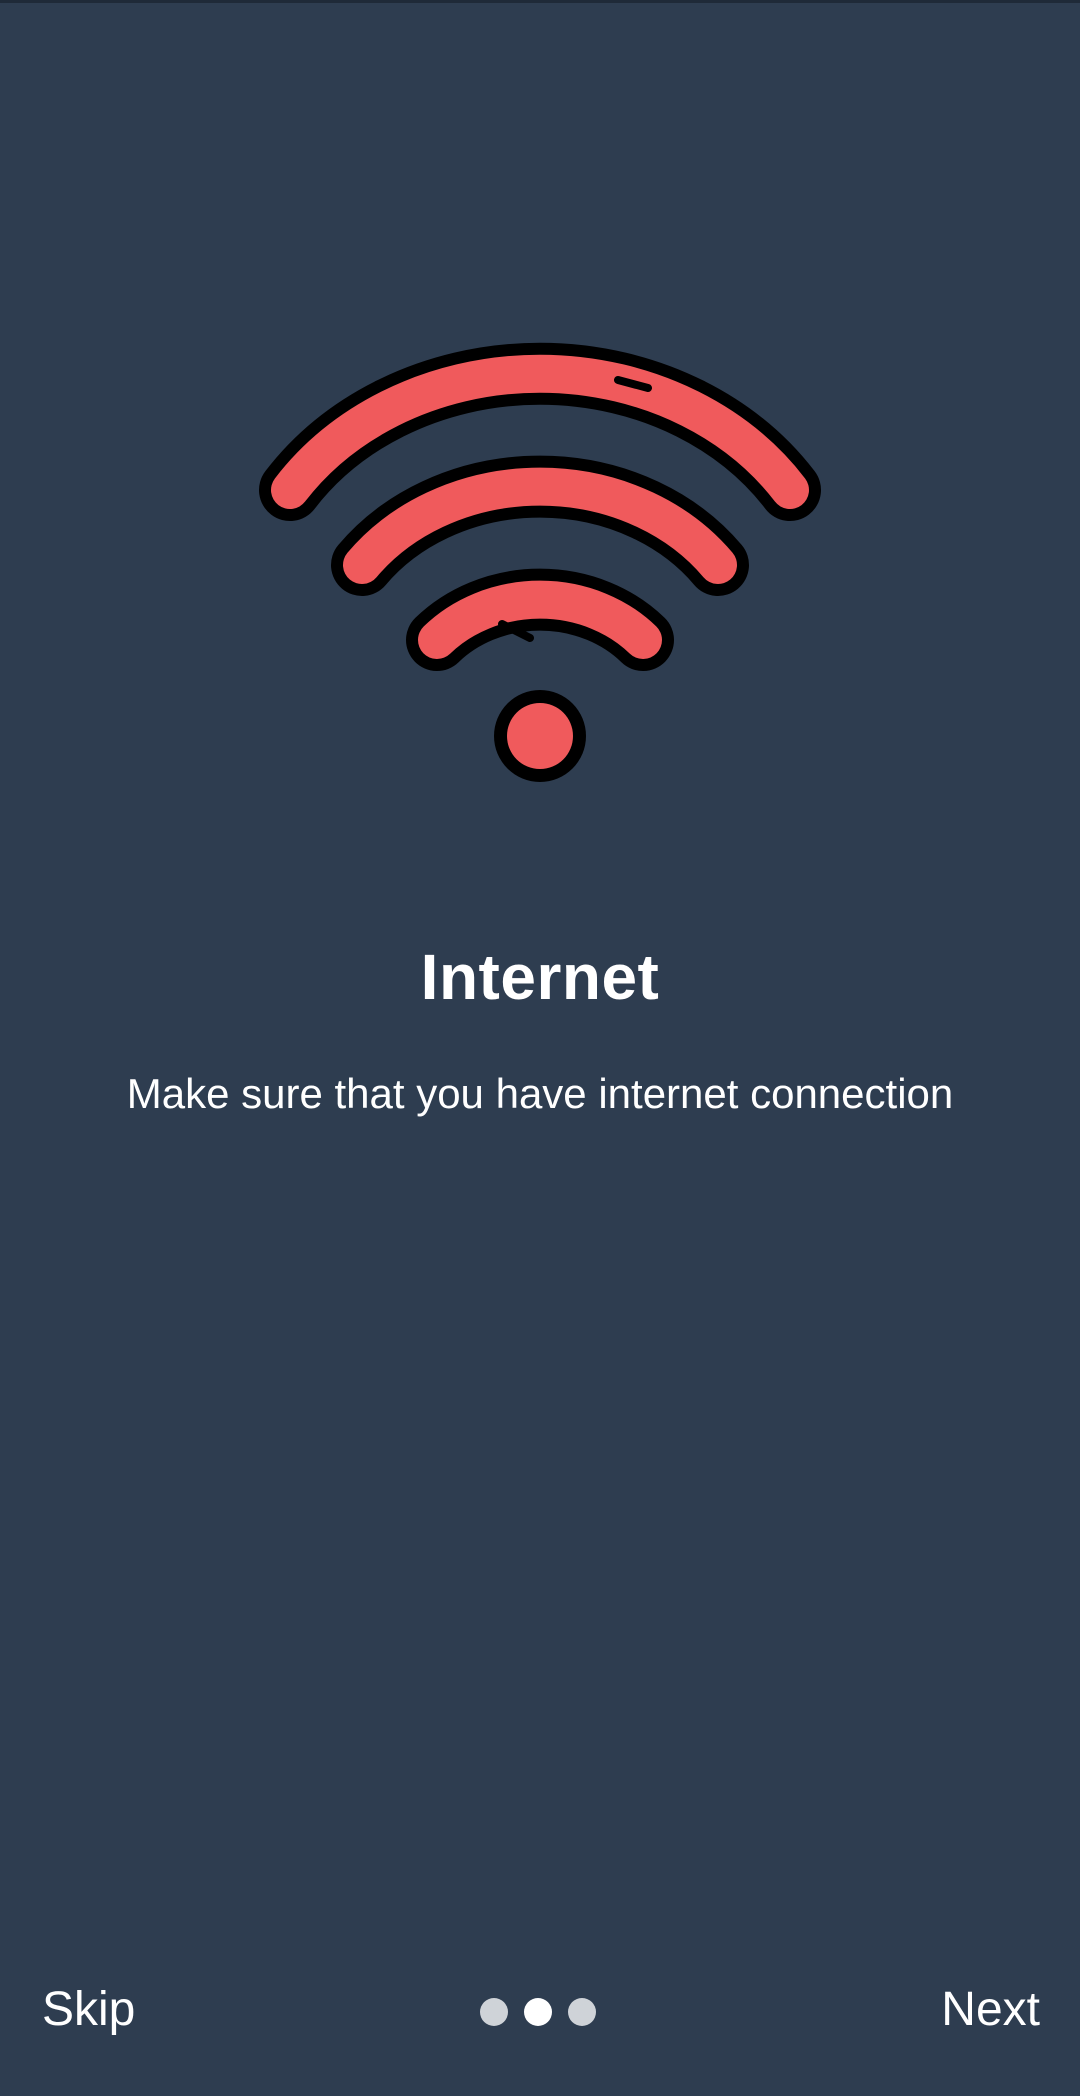  Describe the element at coordinates (990, 2010) in the screenshot. I see `next-button: Next` at that location.